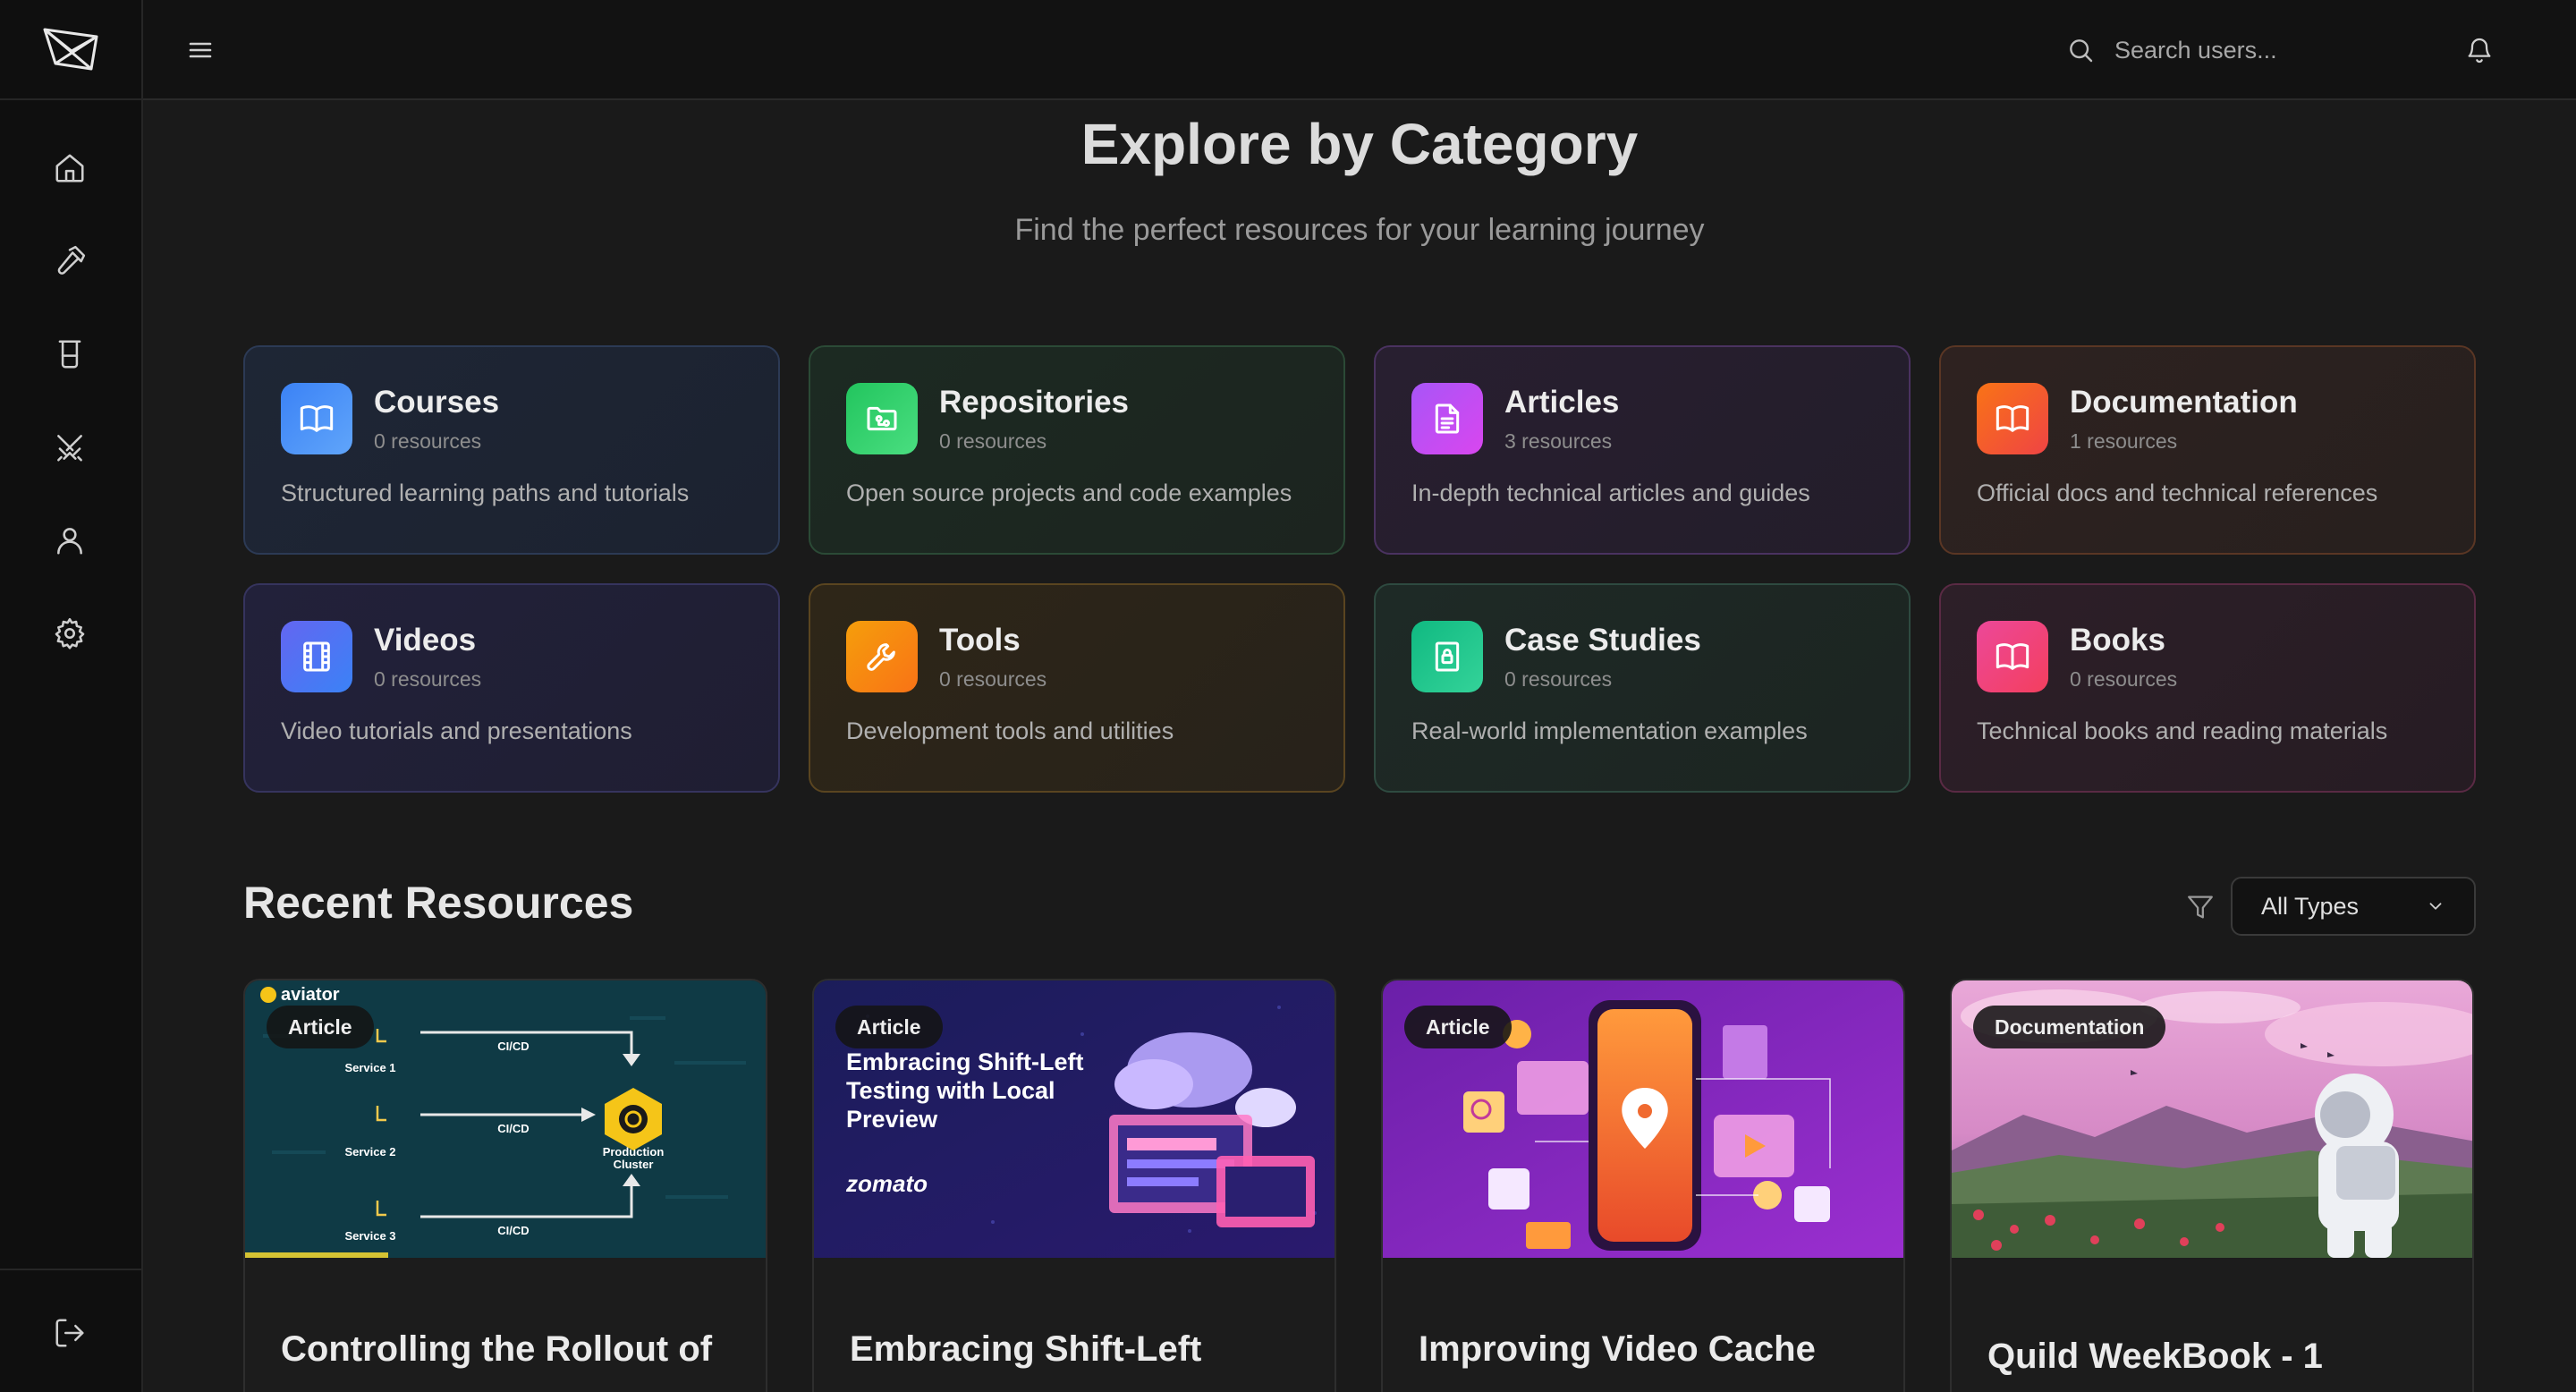  What do you see at coordinates (980, 640) in the screenshot?
I see `category-name: Tools` at bounding box center [980, 640].